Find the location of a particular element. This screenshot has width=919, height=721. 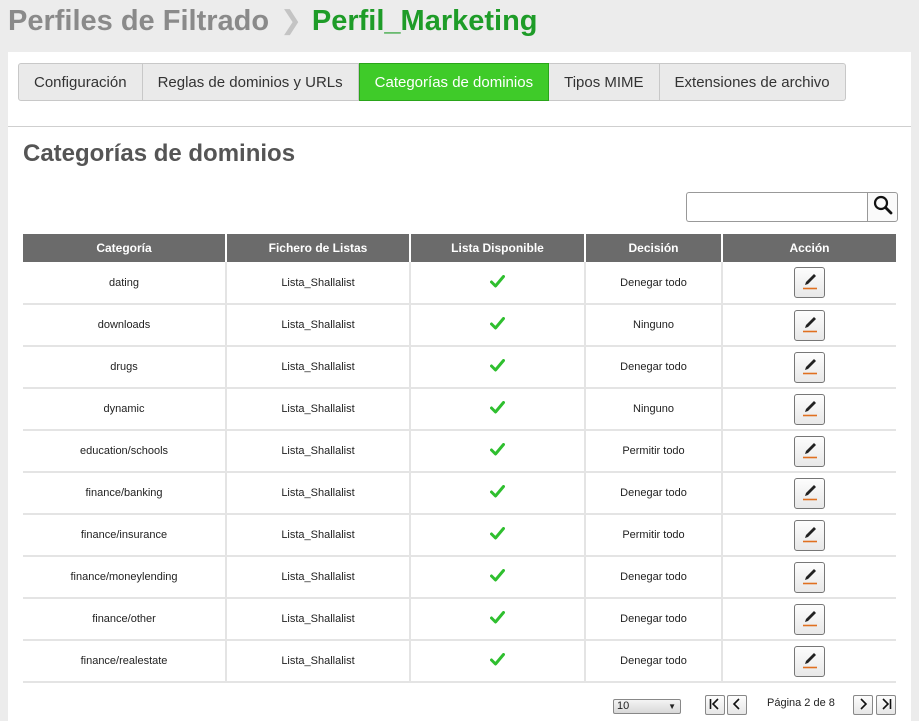

breadcrumb-parent: Perfiles de Filtrado is located at coordinates (138, 21).